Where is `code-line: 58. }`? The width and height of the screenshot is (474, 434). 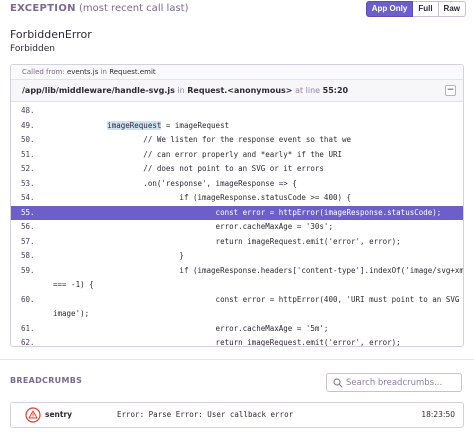
code-line: 58. } is located at coordinates (237, 256).